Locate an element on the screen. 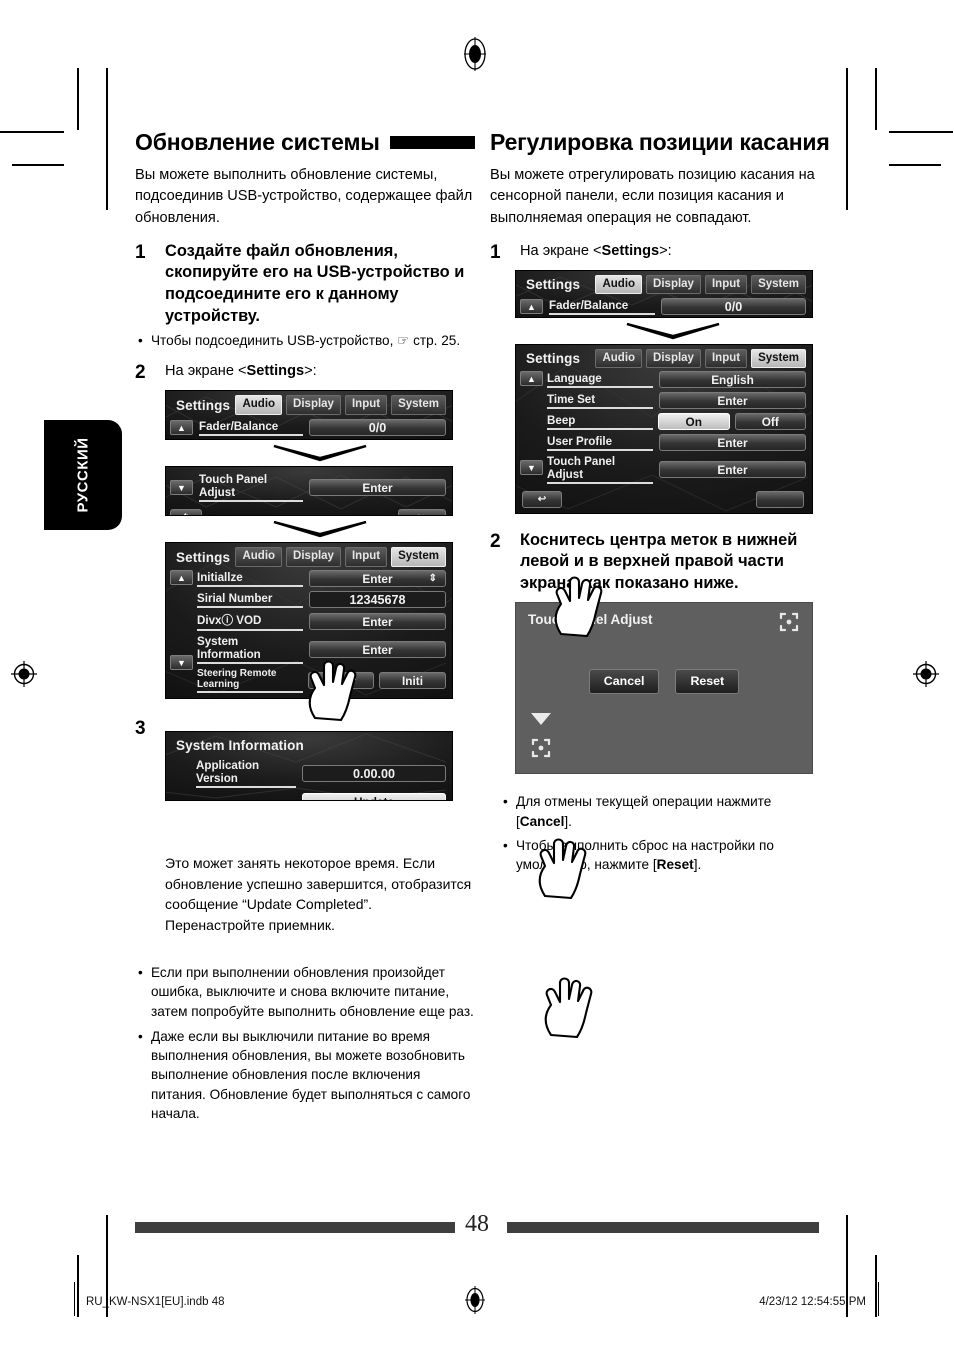  table-row: Divxⓘ VOD Enter is located at coordinates (321, 622).